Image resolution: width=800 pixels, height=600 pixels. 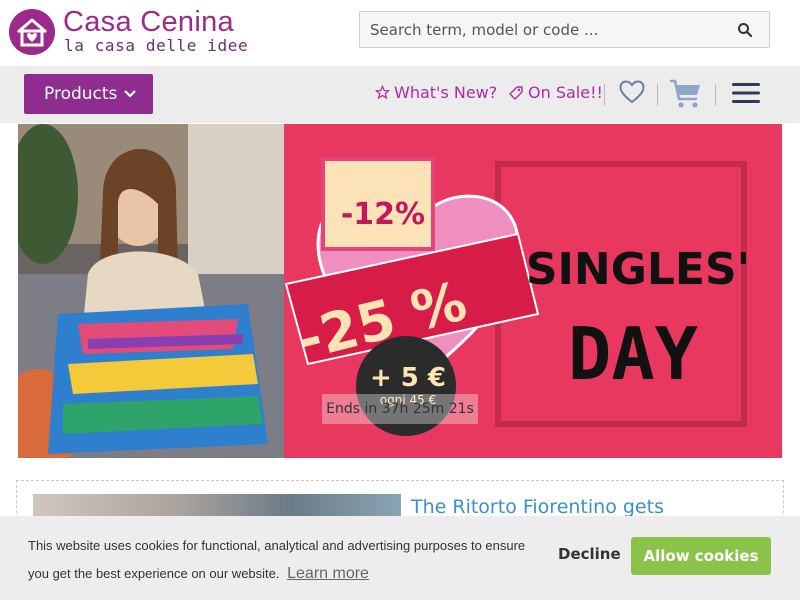 I want to click on top-header: Casa Cenina la casa delle idee, so click(x=400, y=33).